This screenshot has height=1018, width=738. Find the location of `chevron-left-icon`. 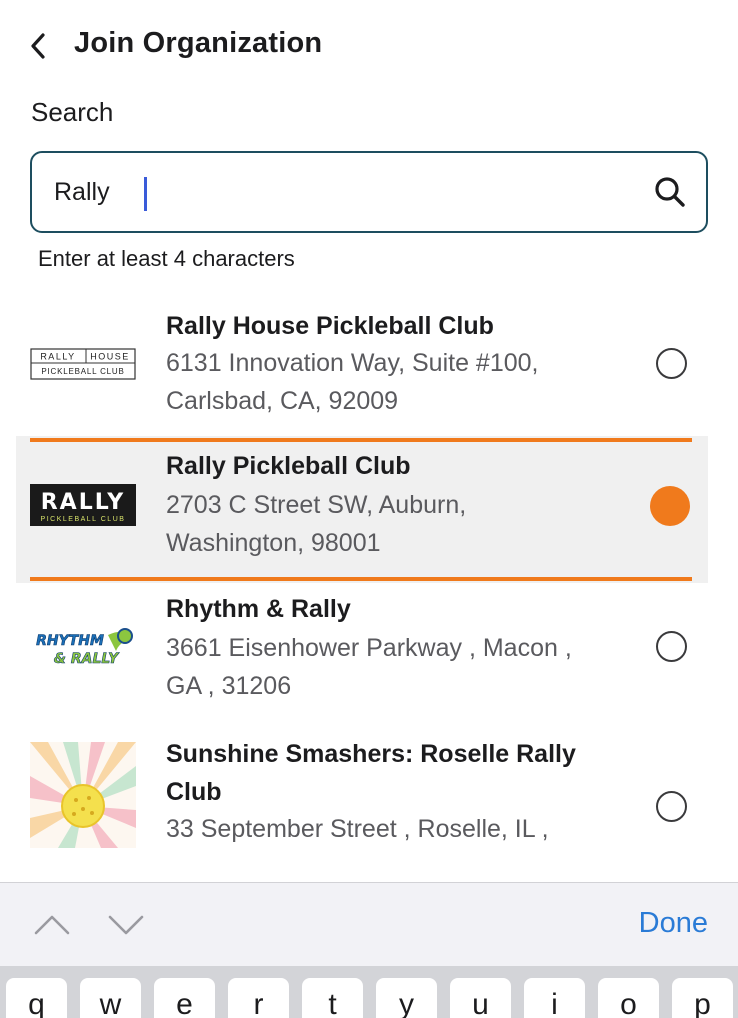

chevron-left-icon is located at coordinates (38, 46).